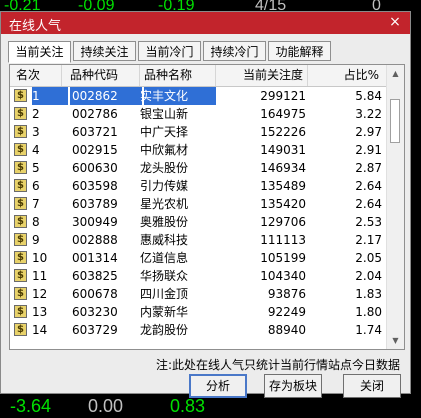 Image resolution: width=421 pixels, height=418 pixels. What do you see at coordinates (95, 258) in the screenshot?
I see `code-cell: 001314` at bounding box center [95, 258].